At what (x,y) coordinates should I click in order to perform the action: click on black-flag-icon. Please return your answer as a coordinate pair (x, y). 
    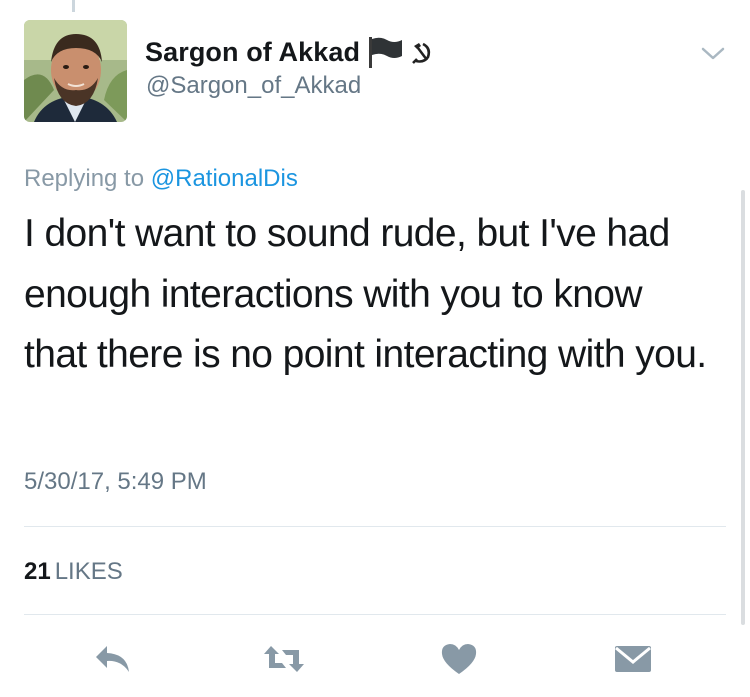
    Looking at the image, I should click on (385, 52).